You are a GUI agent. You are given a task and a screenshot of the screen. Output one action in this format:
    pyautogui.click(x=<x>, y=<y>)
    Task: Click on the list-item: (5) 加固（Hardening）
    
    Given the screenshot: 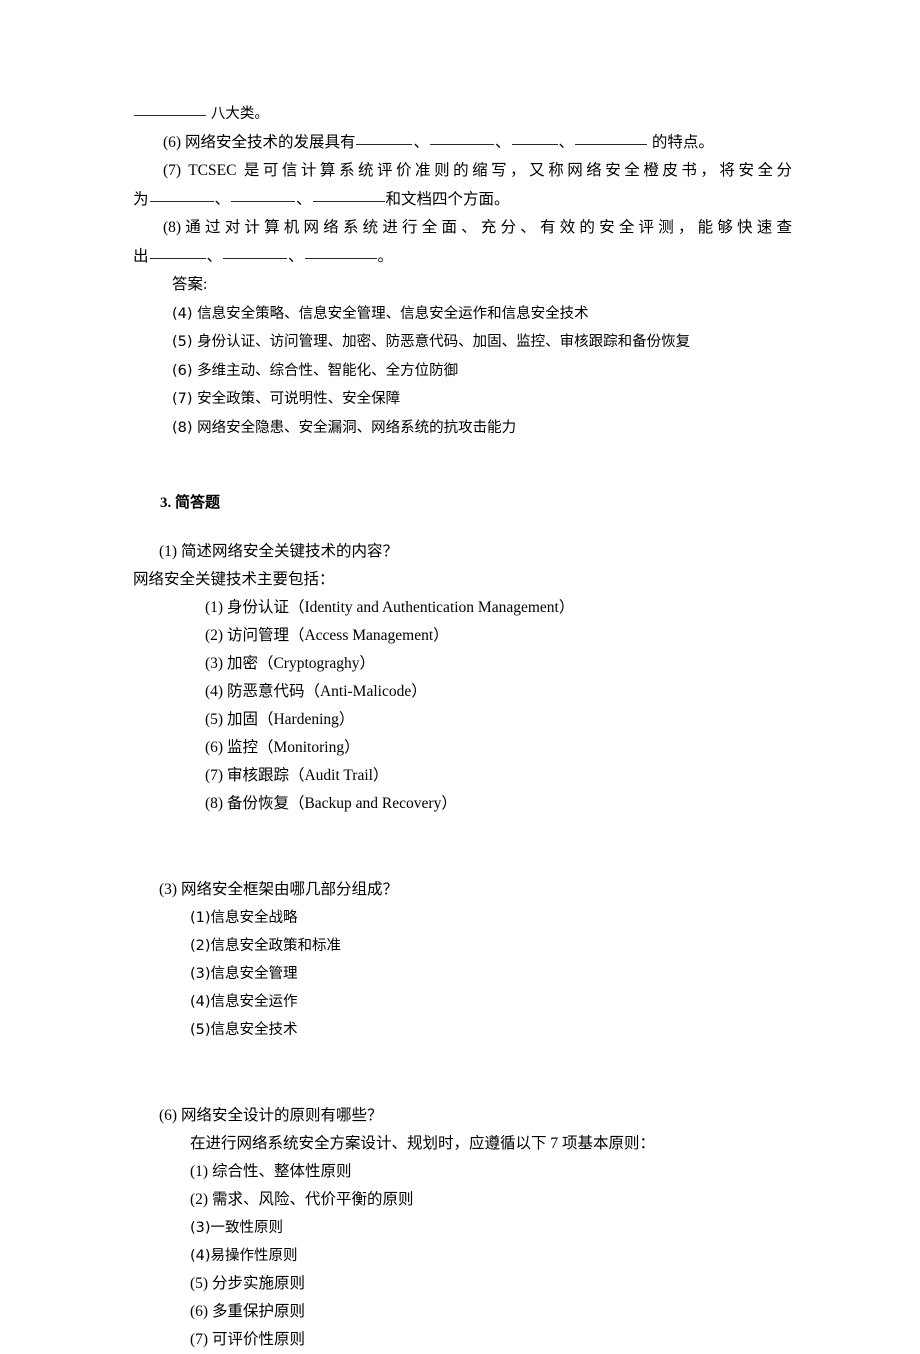 What is the action you would take?
    pyautogui.click(x=462, y=720)
    